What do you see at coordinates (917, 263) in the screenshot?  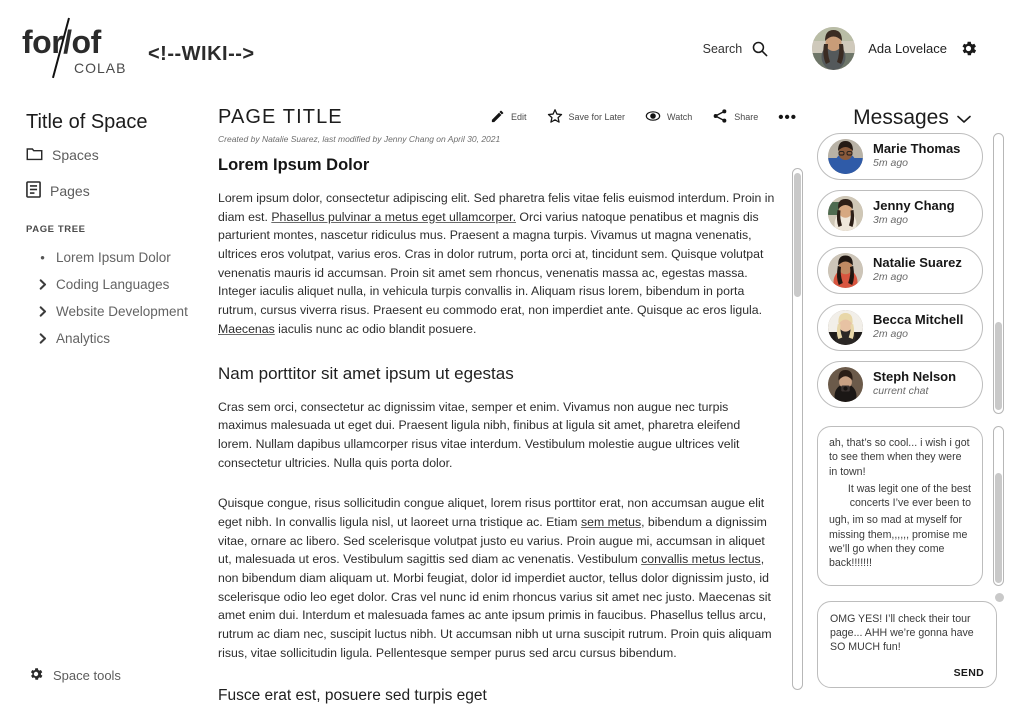 I see `contact-name: Natalie Suarez` at bounding box center [917, 263].